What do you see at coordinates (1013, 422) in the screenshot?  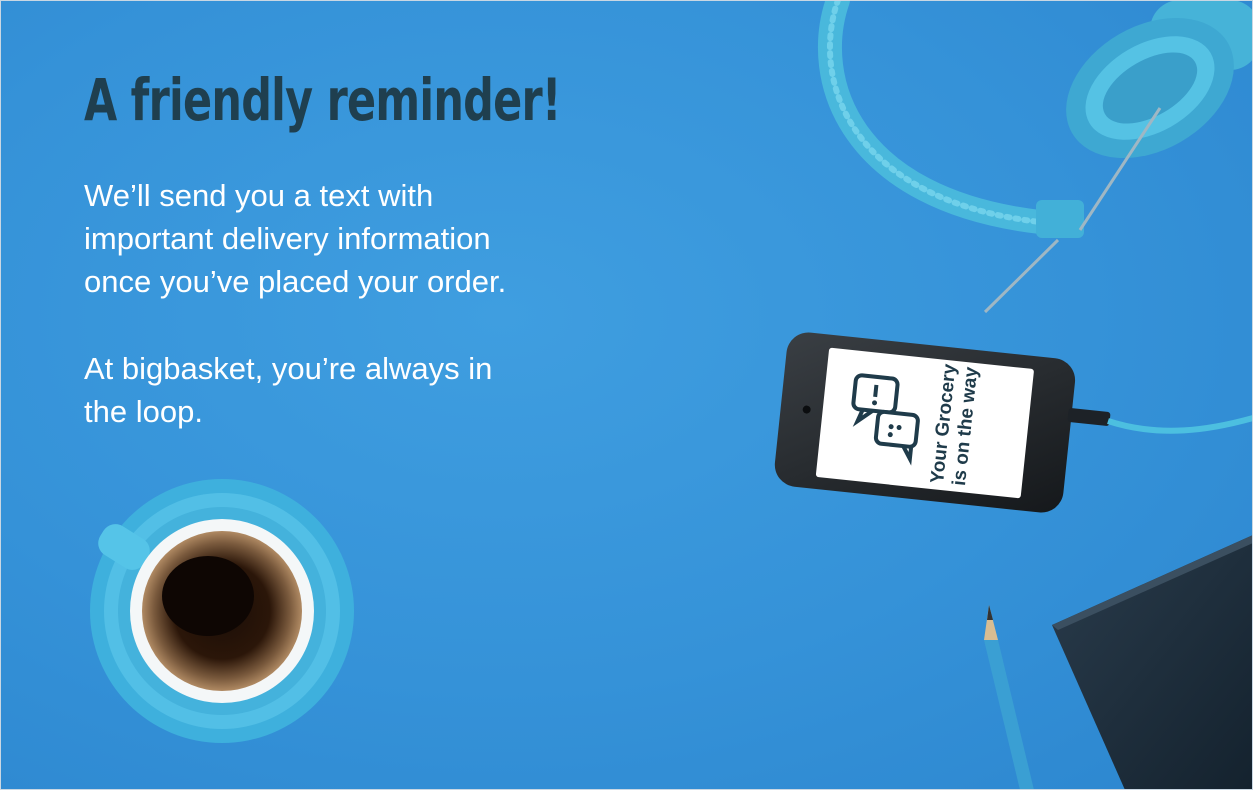 I see `smartphone` at bounding box center [1013, 422].